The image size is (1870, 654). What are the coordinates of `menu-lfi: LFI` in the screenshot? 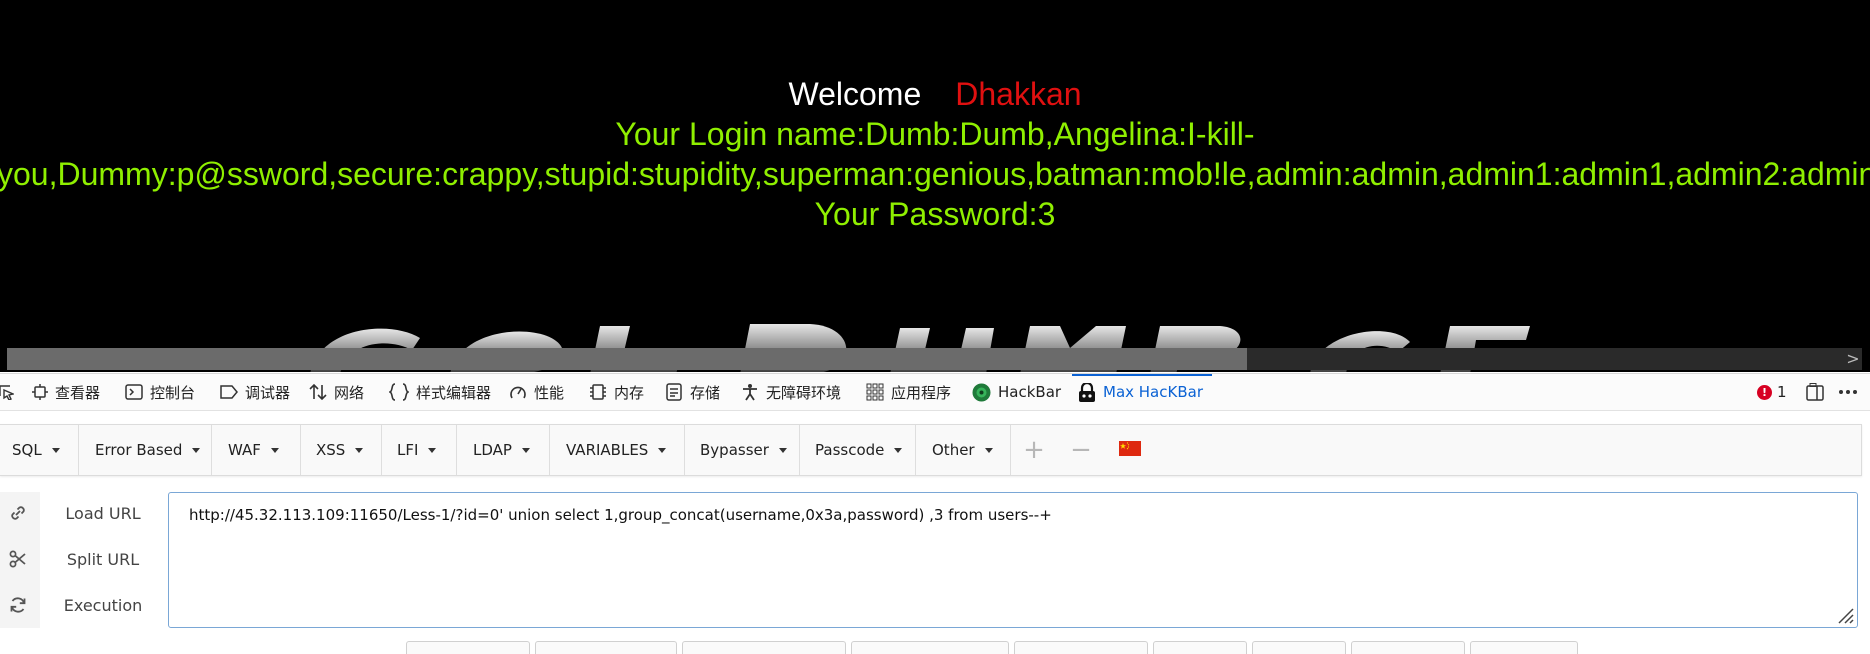 It's located at (417, 450).